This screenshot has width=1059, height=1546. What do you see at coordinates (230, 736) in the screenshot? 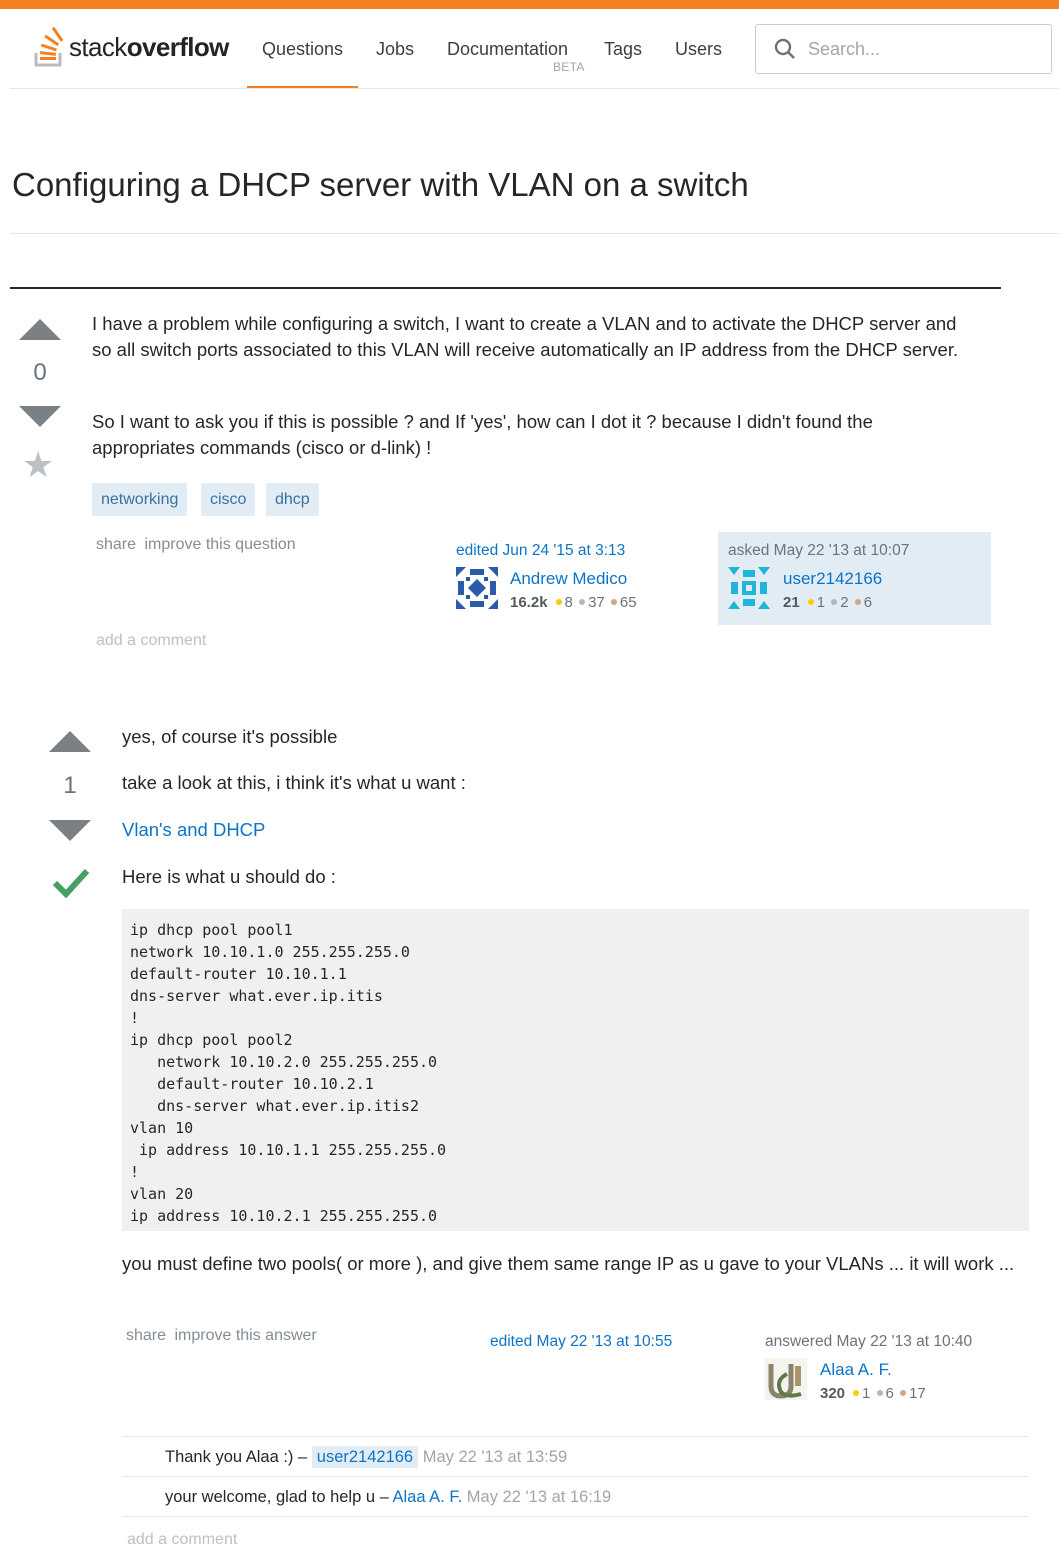
I see `answer-line-1: yes, of course it's possible` at bounding box center [230, 736].